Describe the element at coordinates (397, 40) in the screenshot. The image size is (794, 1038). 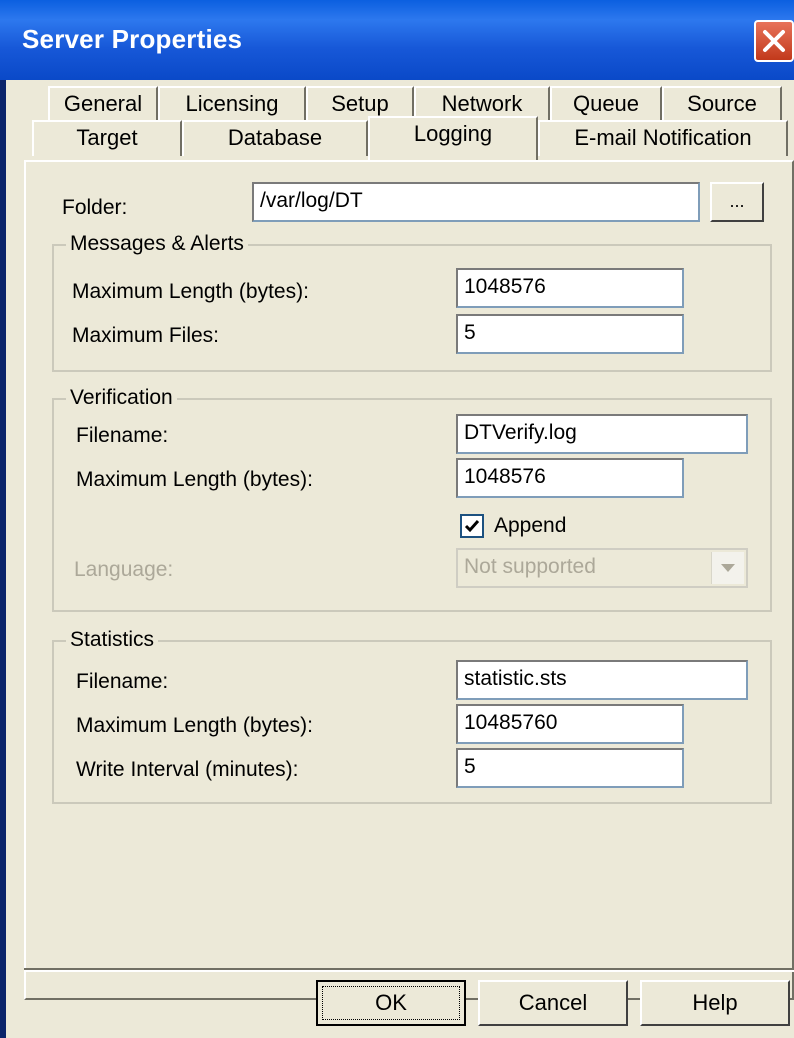
I see `title-bar: Server Properties` at that location.